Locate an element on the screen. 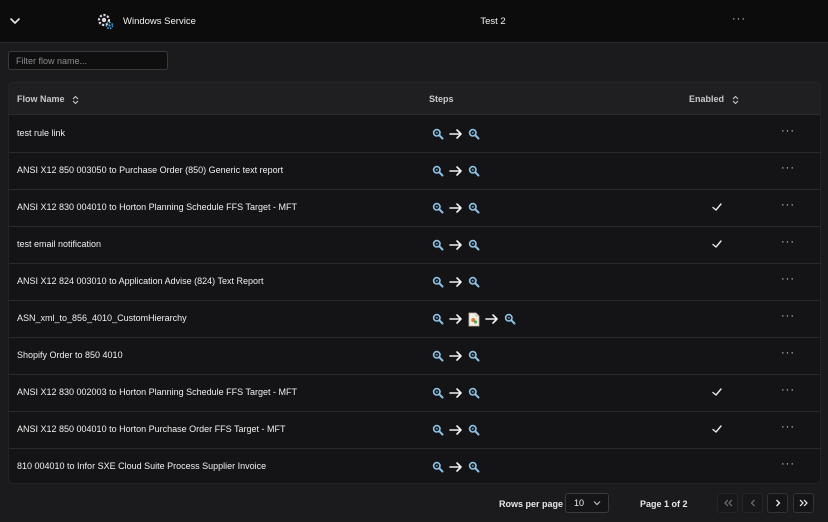 This screenshot has width=828, height=522. connection-name: Test 2 is located at coordinates (493, 21).